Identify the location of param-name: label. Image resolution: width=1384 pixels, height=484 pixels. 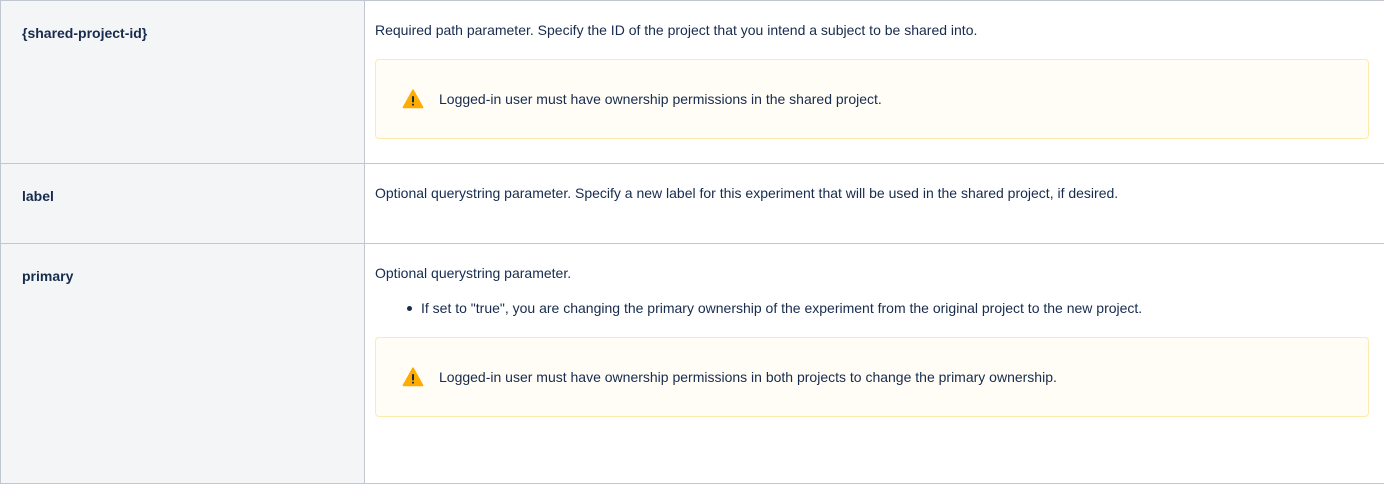
(38, 196).